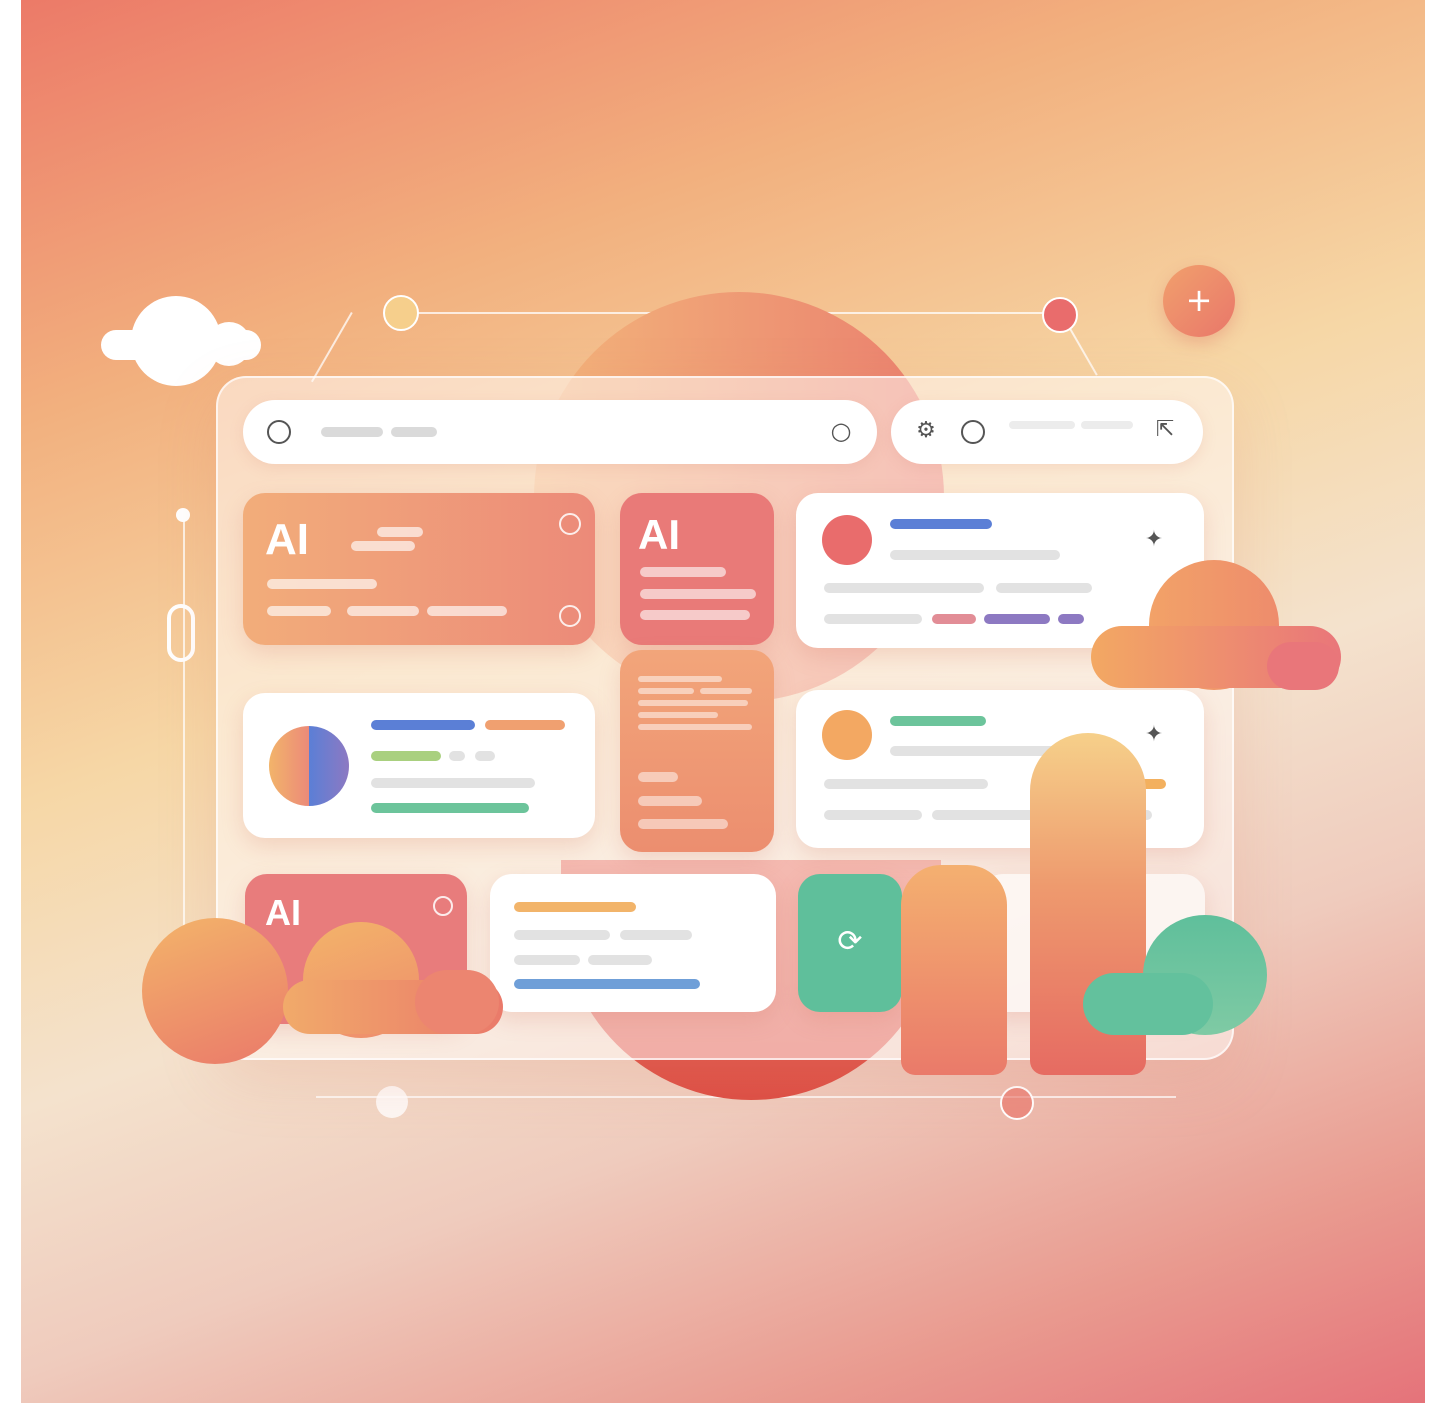 This screenshot has height=1403, width=1449. I want to click on pie-chart-icon, so click(309, 766).